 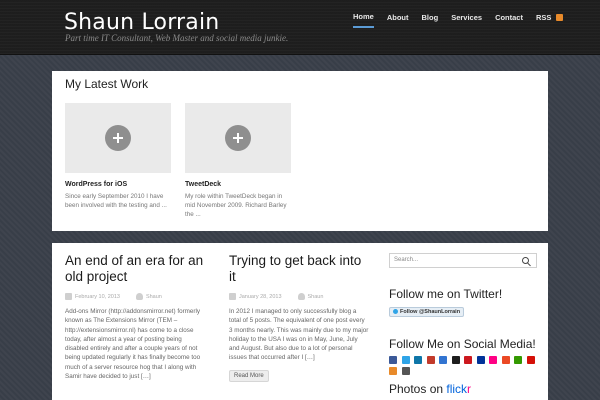 What do you see at coordinates (393, 360) in the screenshot?
I see `facebook-icon` at bounding box center [393, 360].